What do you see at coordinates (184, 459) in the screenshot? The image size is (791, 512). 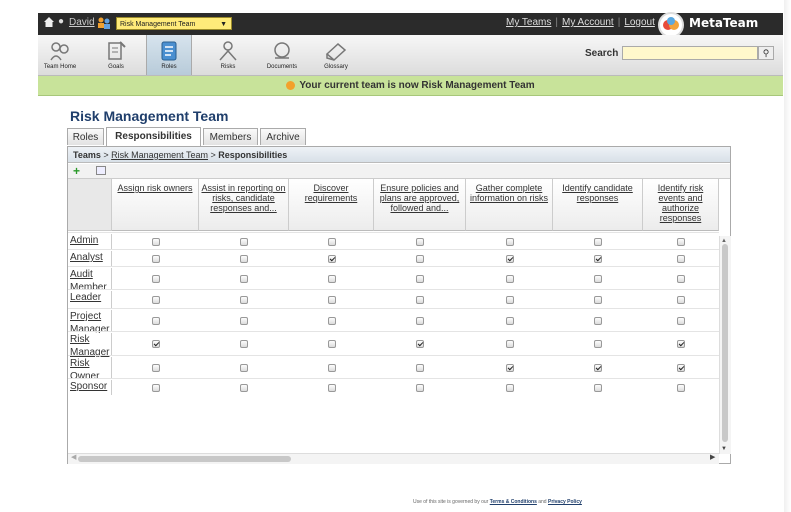 I see `horizontal-scroll-thumb` at bounding box center [184, 459].